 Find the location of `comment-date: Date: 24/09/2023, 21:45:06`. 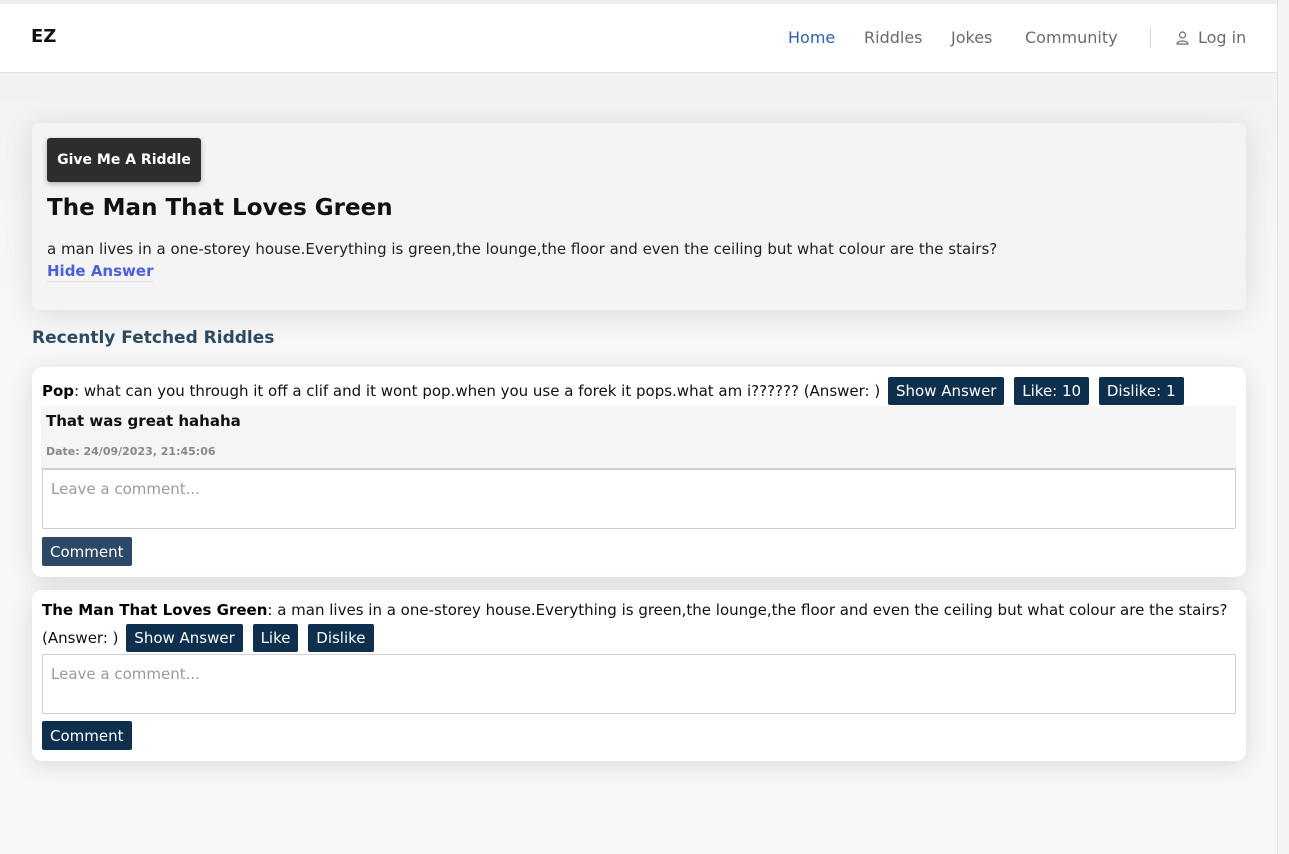

comment-date: Date: 24/09/2023, 21:45:06 is located at coordinates (131, 451).